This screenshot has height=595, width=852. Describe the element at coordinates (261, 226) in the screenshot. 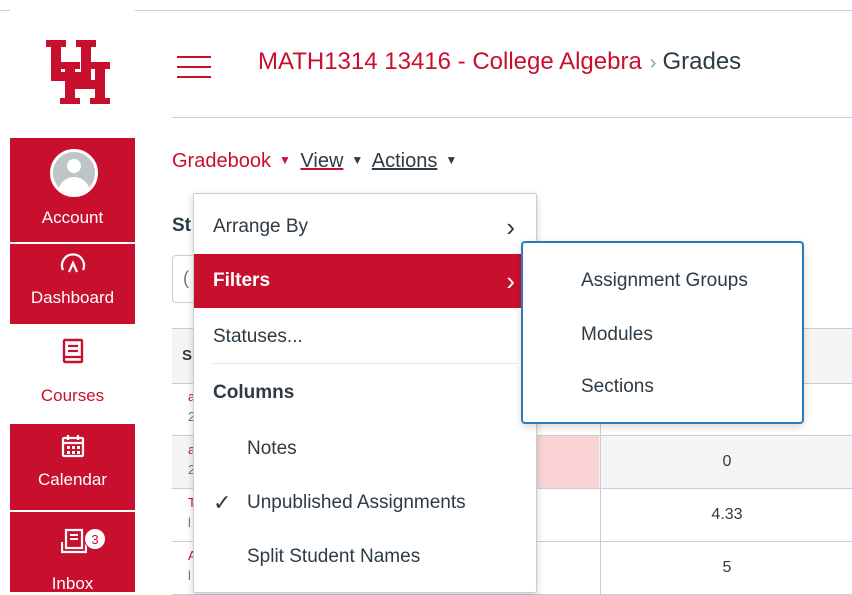

I see `menu-item-label: Arrange By` at that location.